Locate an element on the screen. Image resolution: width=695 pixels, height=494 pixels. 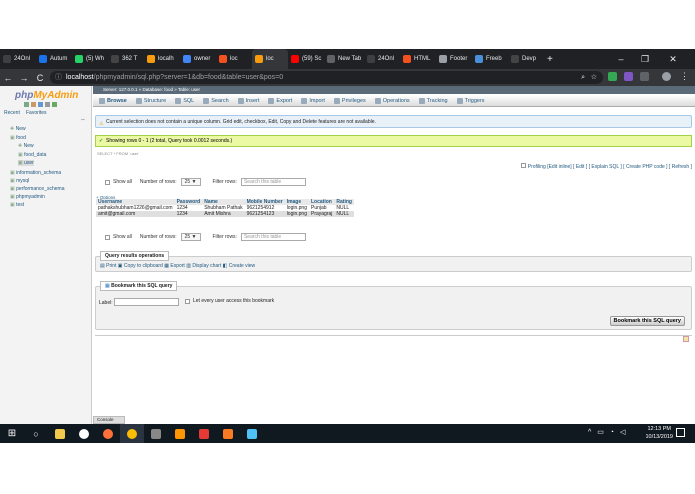
tab-search: Search is located at coordinates (216, 100).